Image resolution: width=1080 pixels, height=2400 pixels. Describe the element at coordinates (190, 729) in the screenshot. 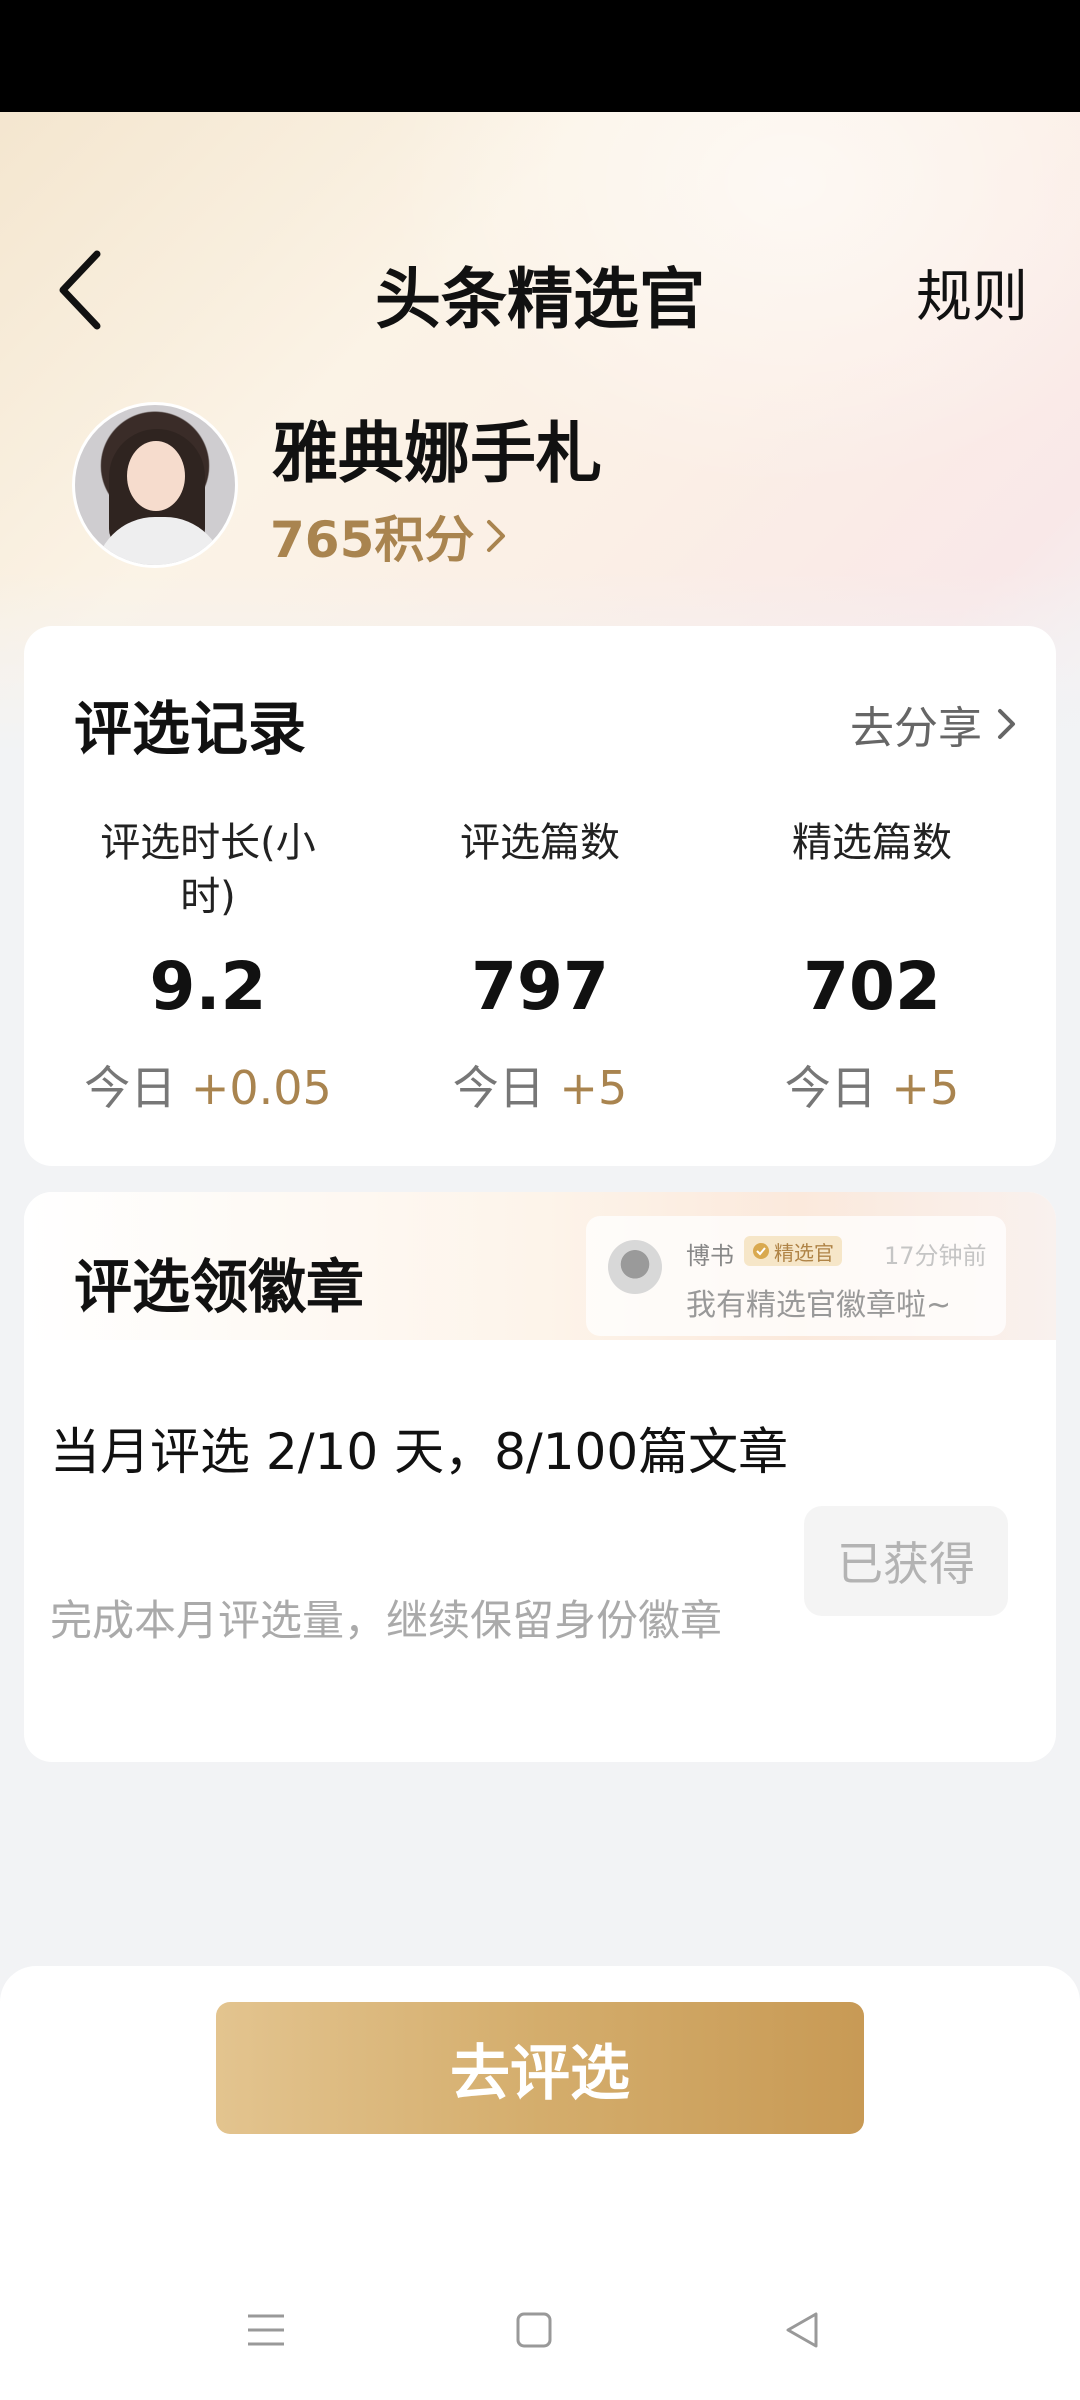

I see `record-card-title: 评选记录` at that location.